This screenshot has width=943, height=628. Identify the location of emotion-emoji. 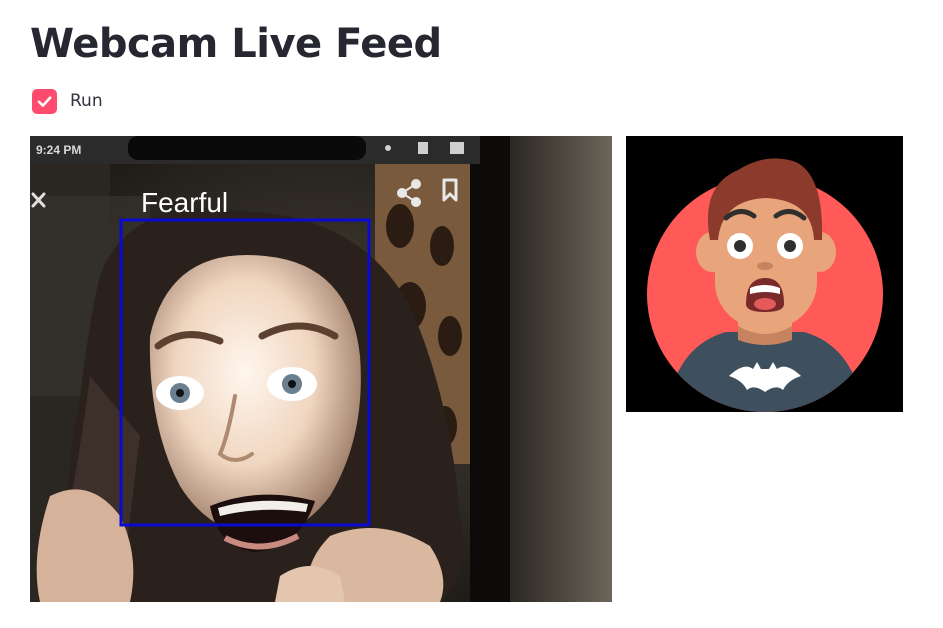
(764, 274).